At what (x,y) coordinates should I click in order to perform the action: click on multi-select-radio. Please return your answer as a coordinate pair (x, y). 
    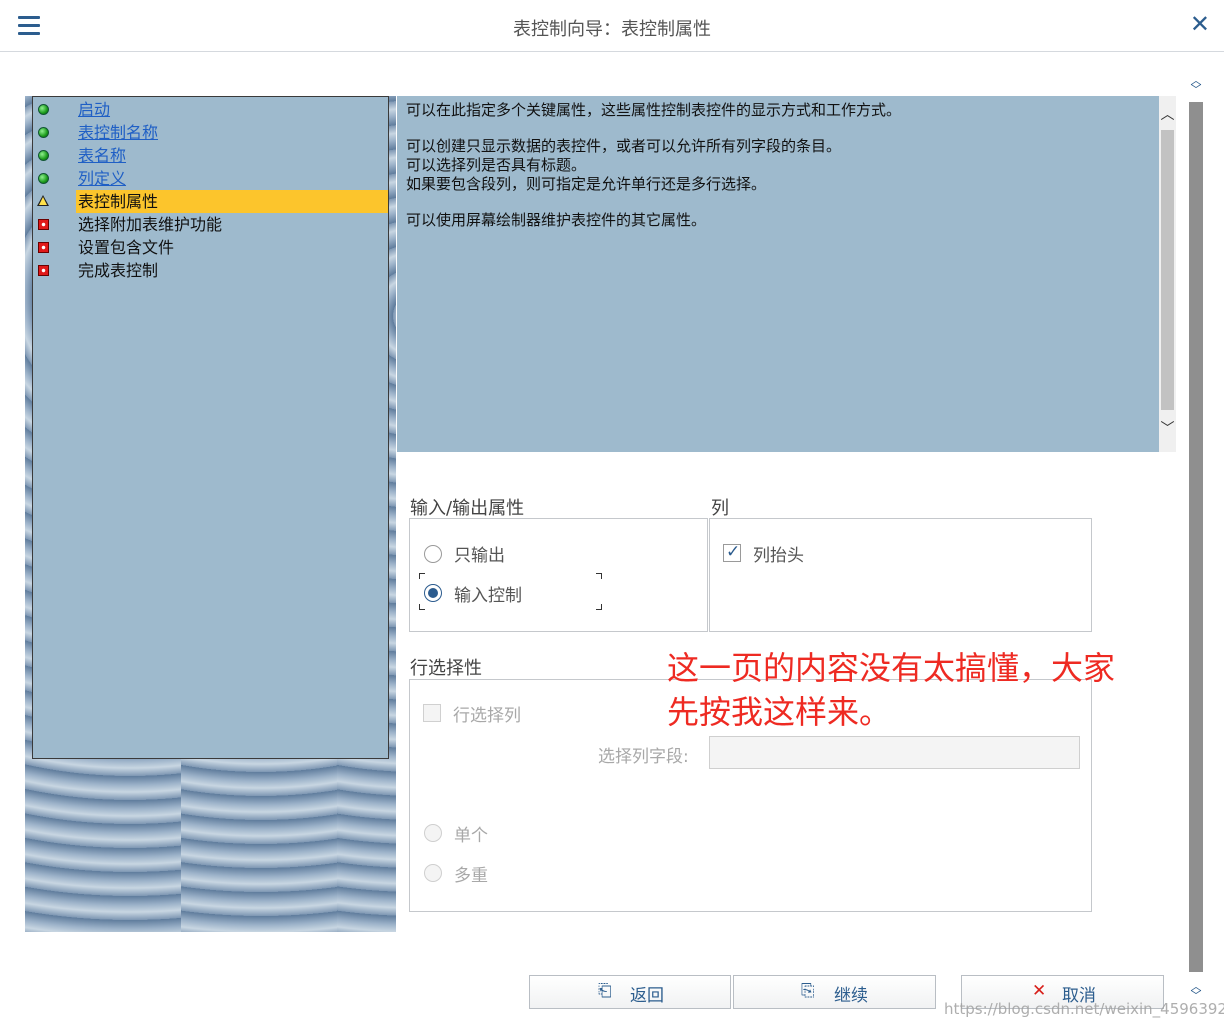
    Looking at the image, I should click on (433, 873).